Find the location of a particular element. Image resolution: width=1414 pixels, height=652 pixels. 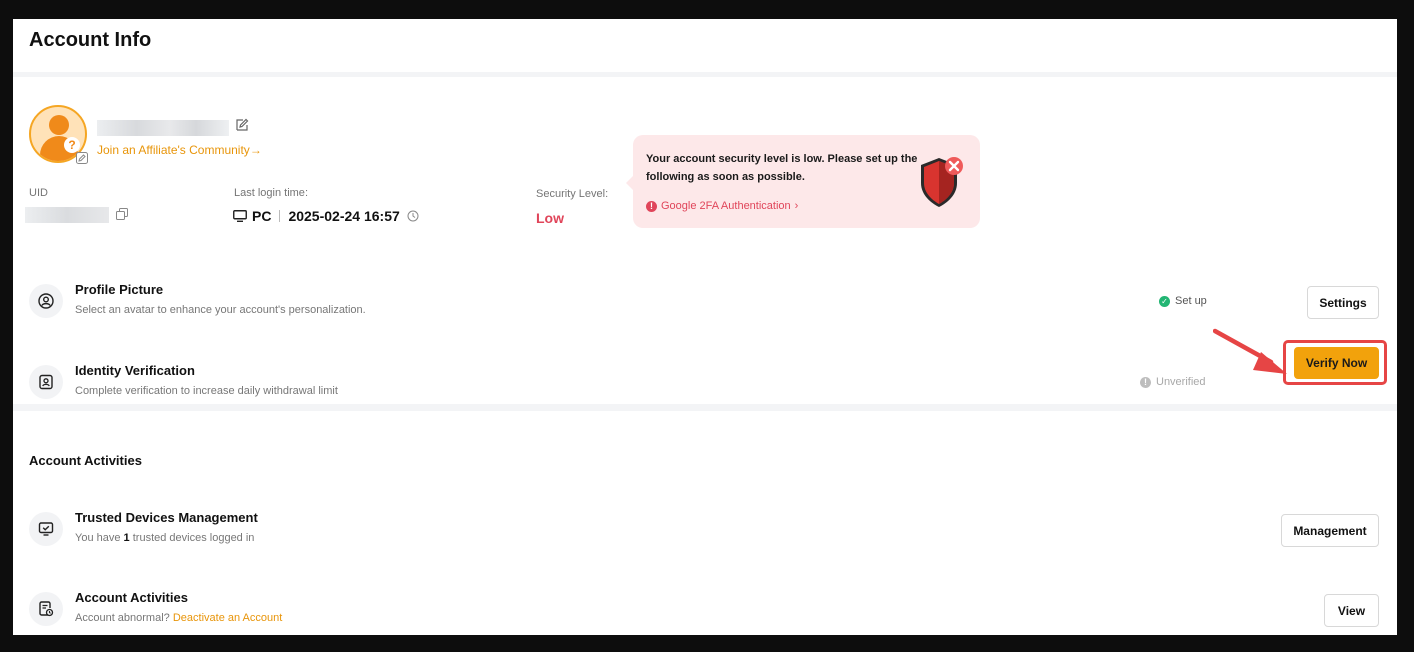

last-login-device: PC is located at coordinates (262, 216).